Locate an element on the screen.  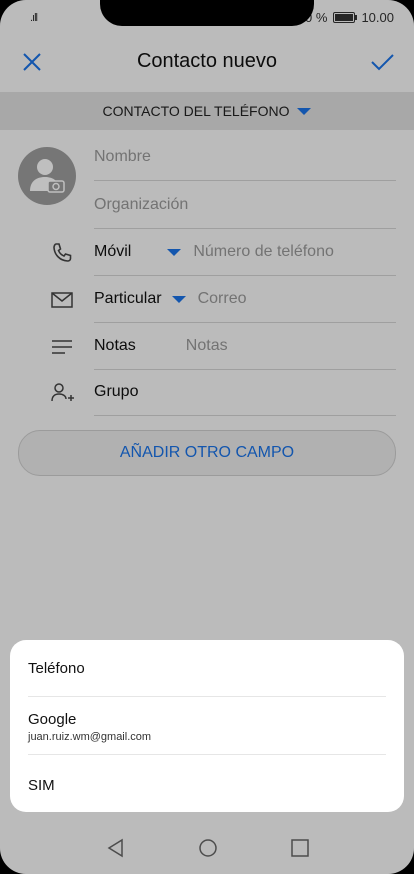
option-label: SIM is located at coordinates (41, 785).